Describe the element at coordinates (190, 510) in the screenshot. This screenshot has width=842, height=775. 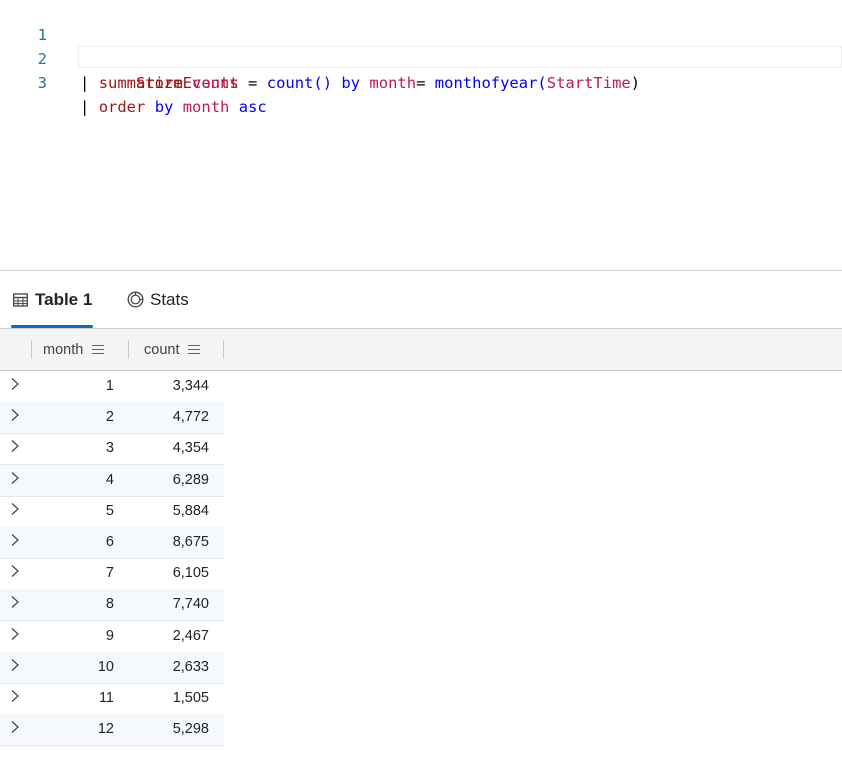
I see `cell-count: 5,884` at that location.